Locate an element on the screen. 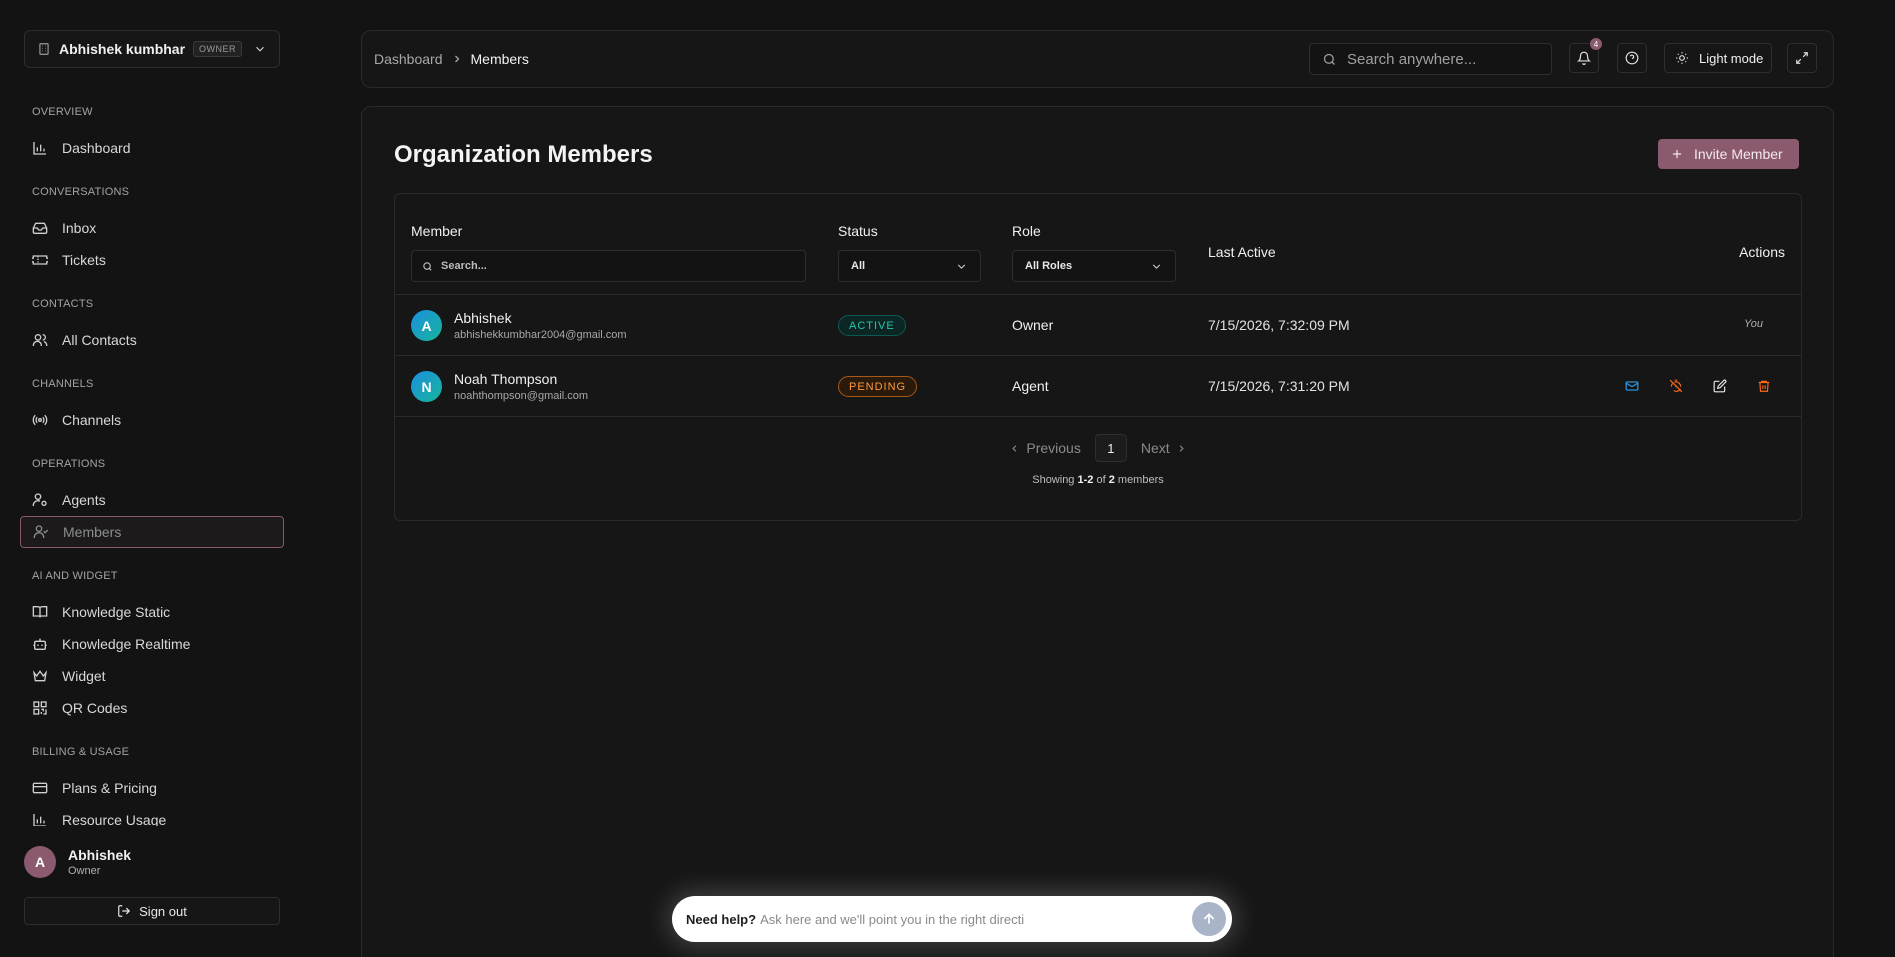 The height and width of the screenshot is (957, 1895). nav-section-conversations: CONVERSATIONS is located at coordinates (81, 192).